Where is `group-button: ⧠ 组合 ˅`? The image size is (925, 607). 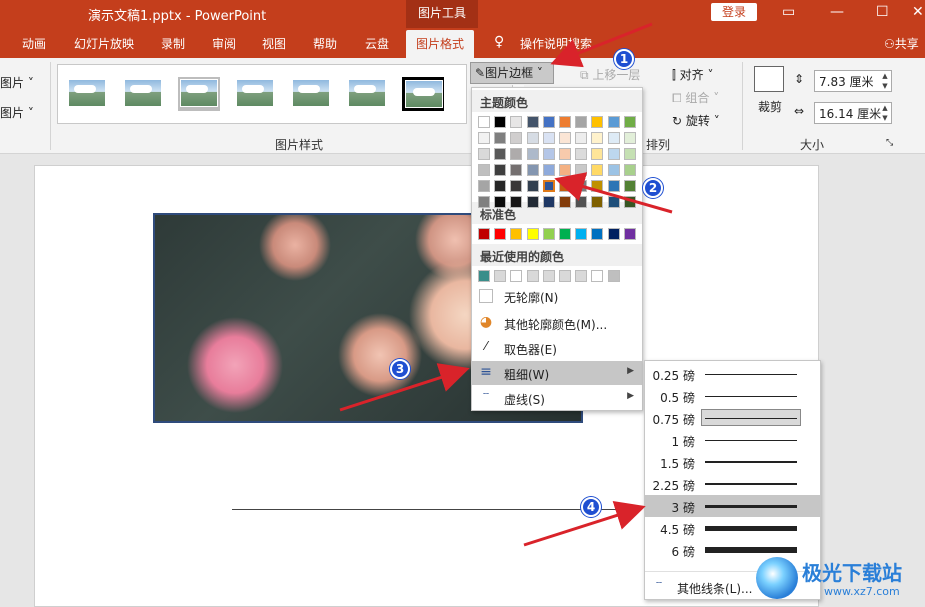 group-button: ⧠ 组合 ˅ is located at coordinates (695, 97).